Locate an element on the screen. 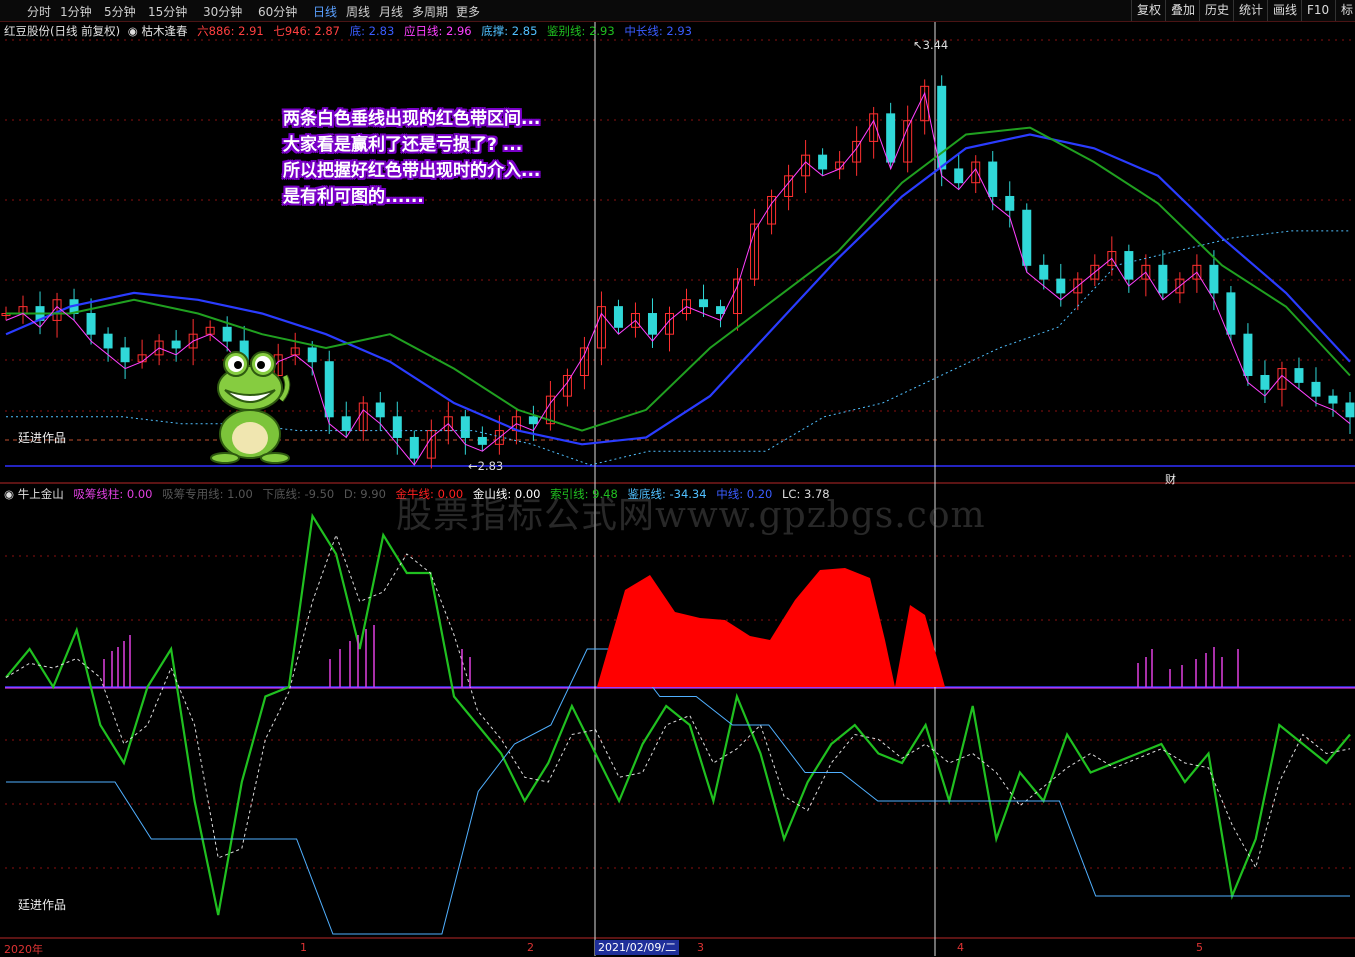  indicator-value-3: D: 9.90 is located at coordinates (363, 494).